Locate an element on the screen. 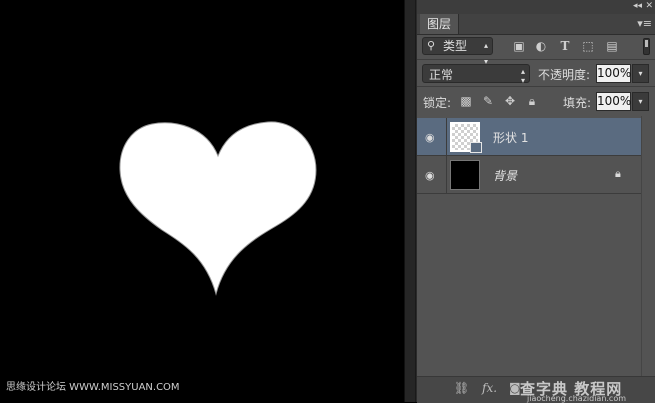  heart-path is located at coordinates (218, 208).